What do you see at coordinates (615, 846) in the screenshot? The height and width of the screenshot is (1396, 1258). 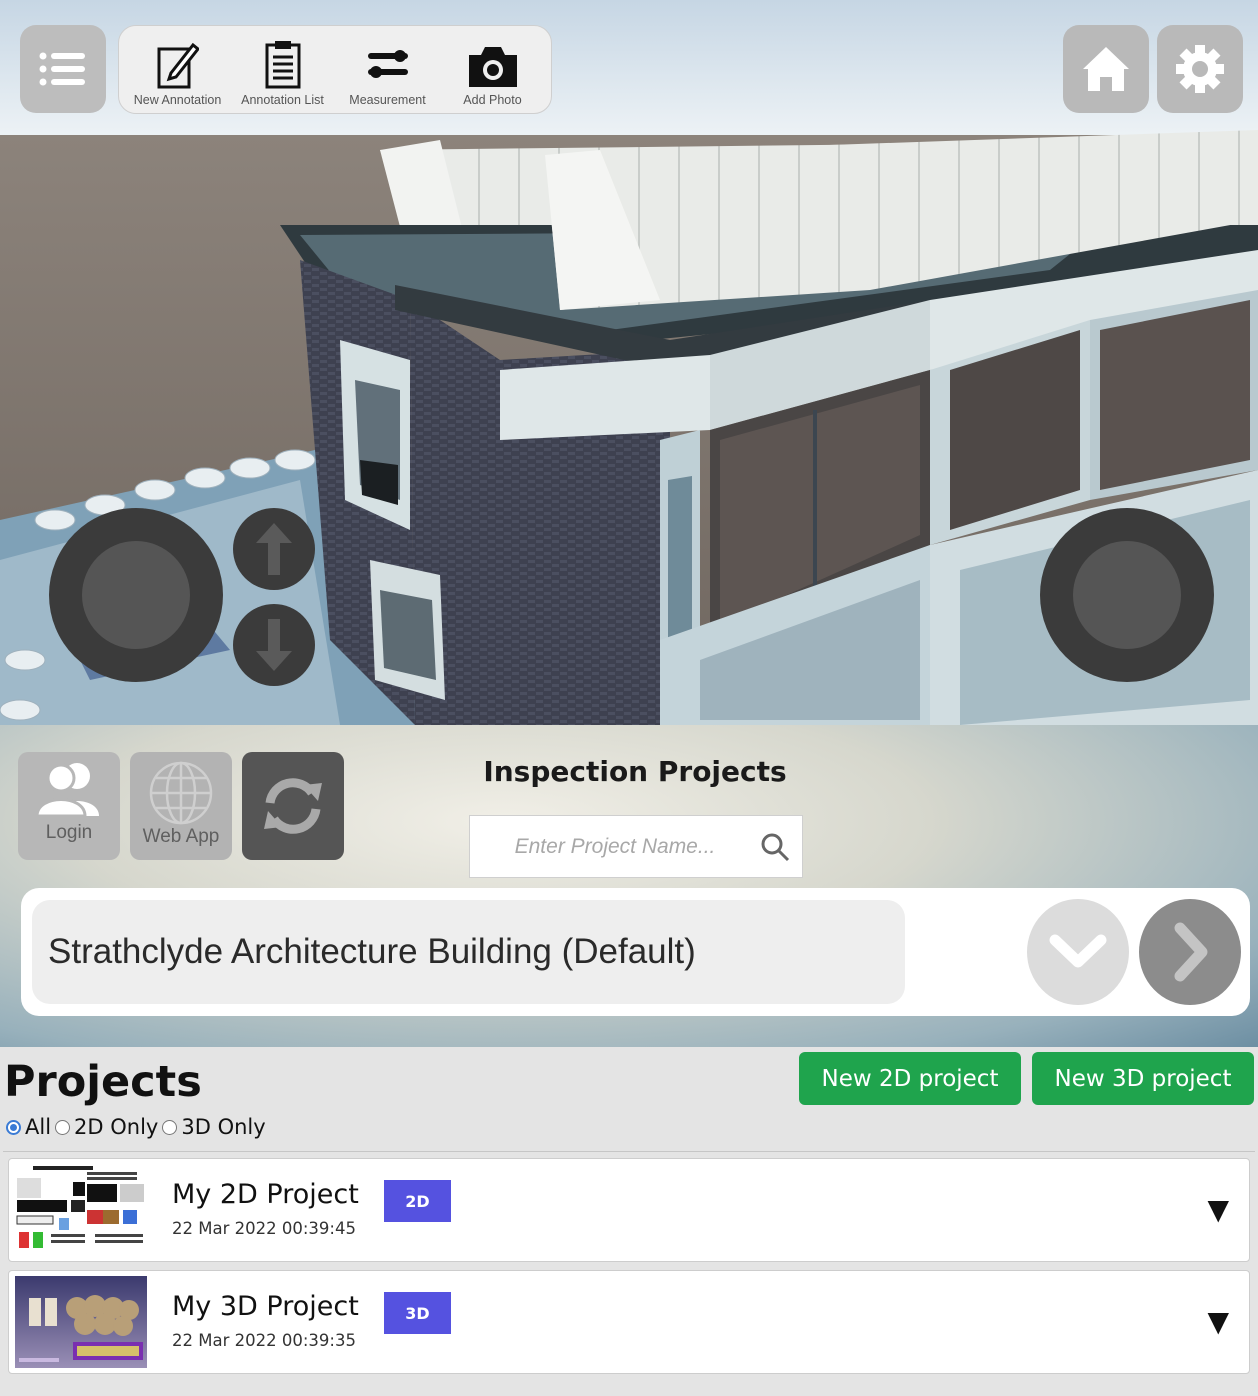 I see `project-search-input` at bounding box center [615, 846].